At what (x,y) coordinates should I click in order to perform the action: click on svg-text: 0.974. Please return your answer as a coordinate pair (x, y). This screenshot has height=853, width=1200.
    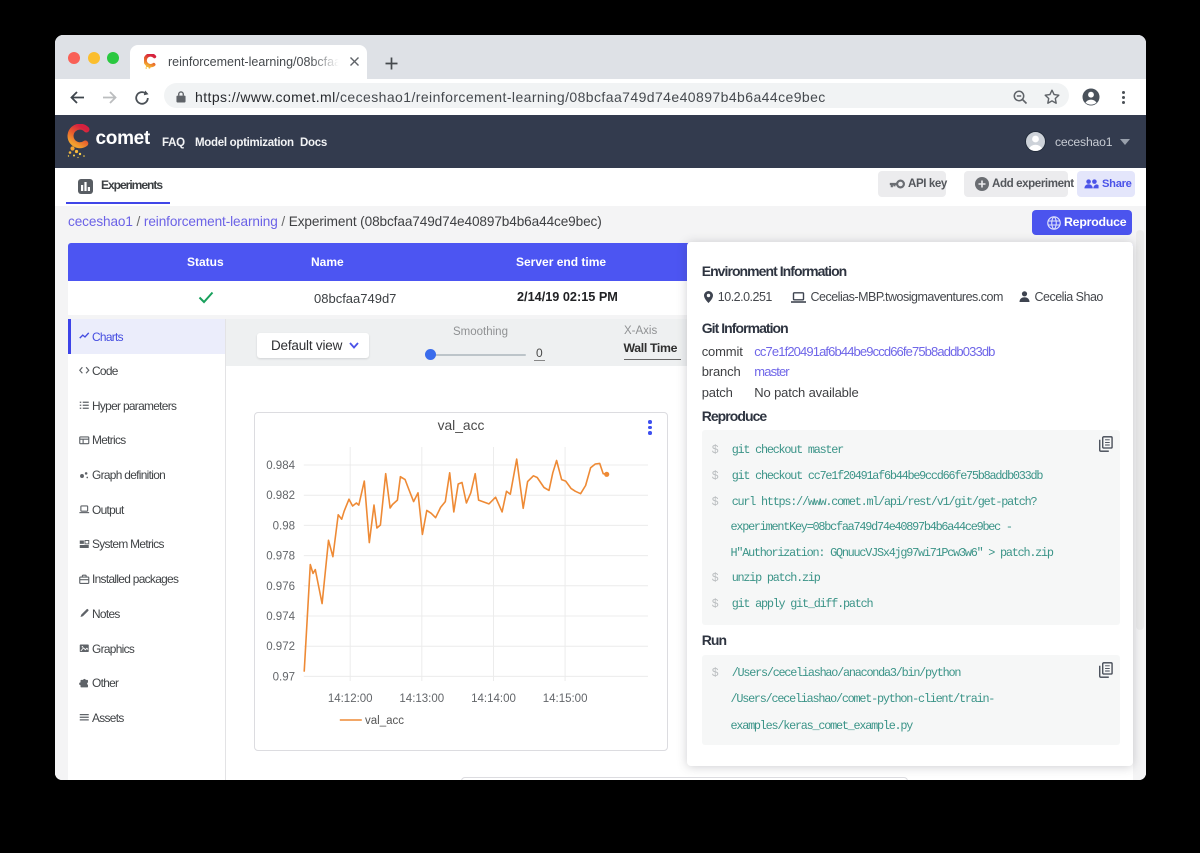
    Looking at the image, I should click on (280, 617).